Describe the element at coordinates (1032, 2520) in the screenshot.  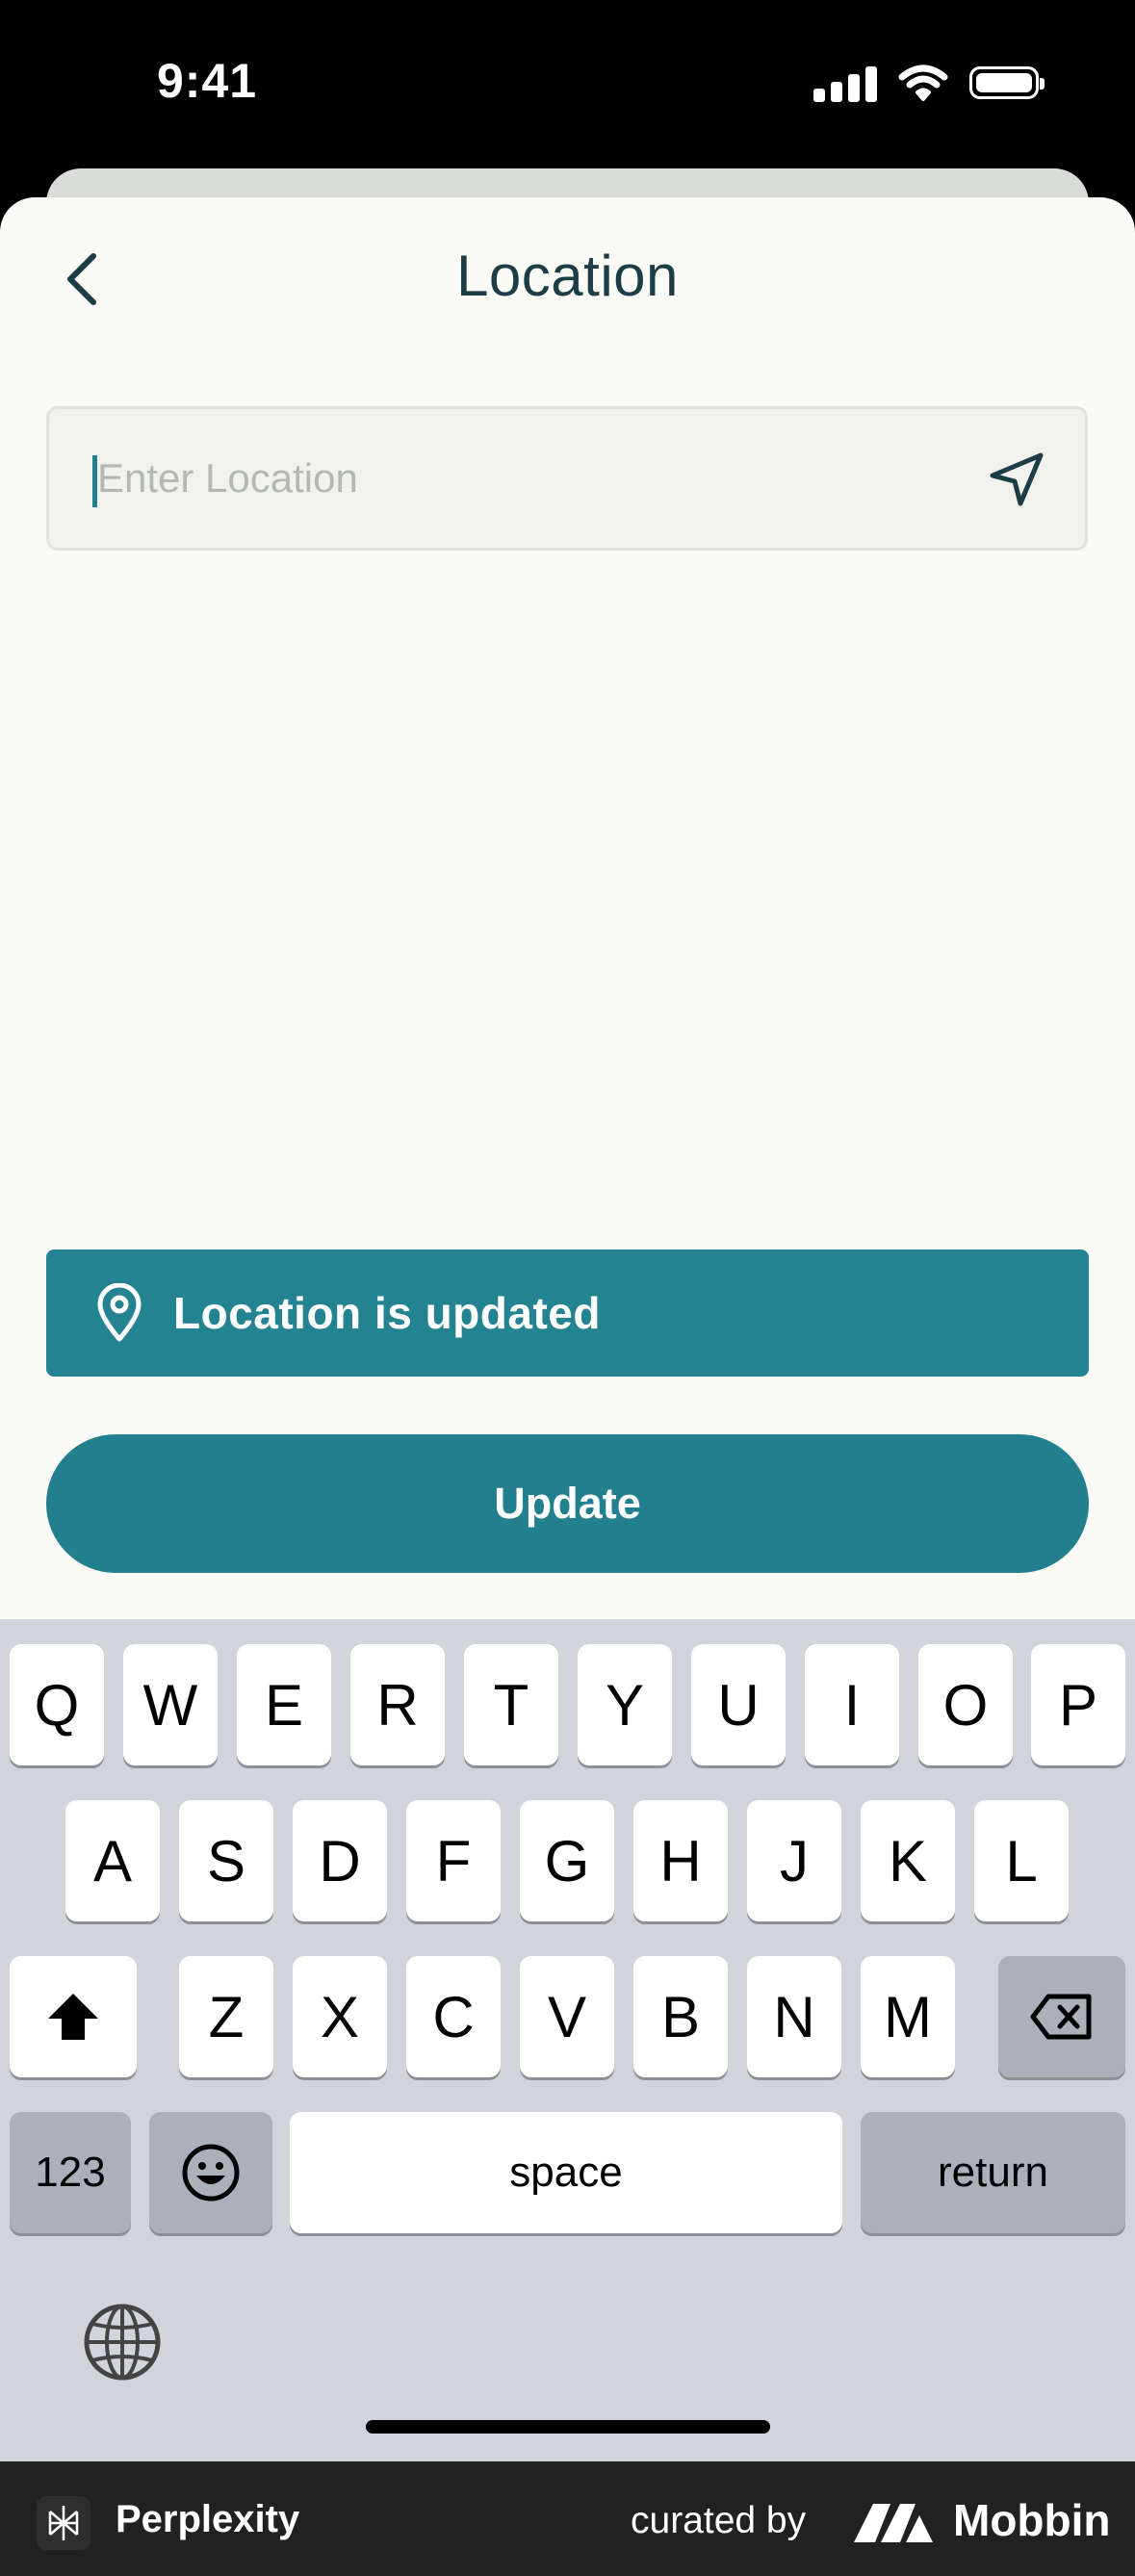
I see `brand-name: Mobbin` at that location.